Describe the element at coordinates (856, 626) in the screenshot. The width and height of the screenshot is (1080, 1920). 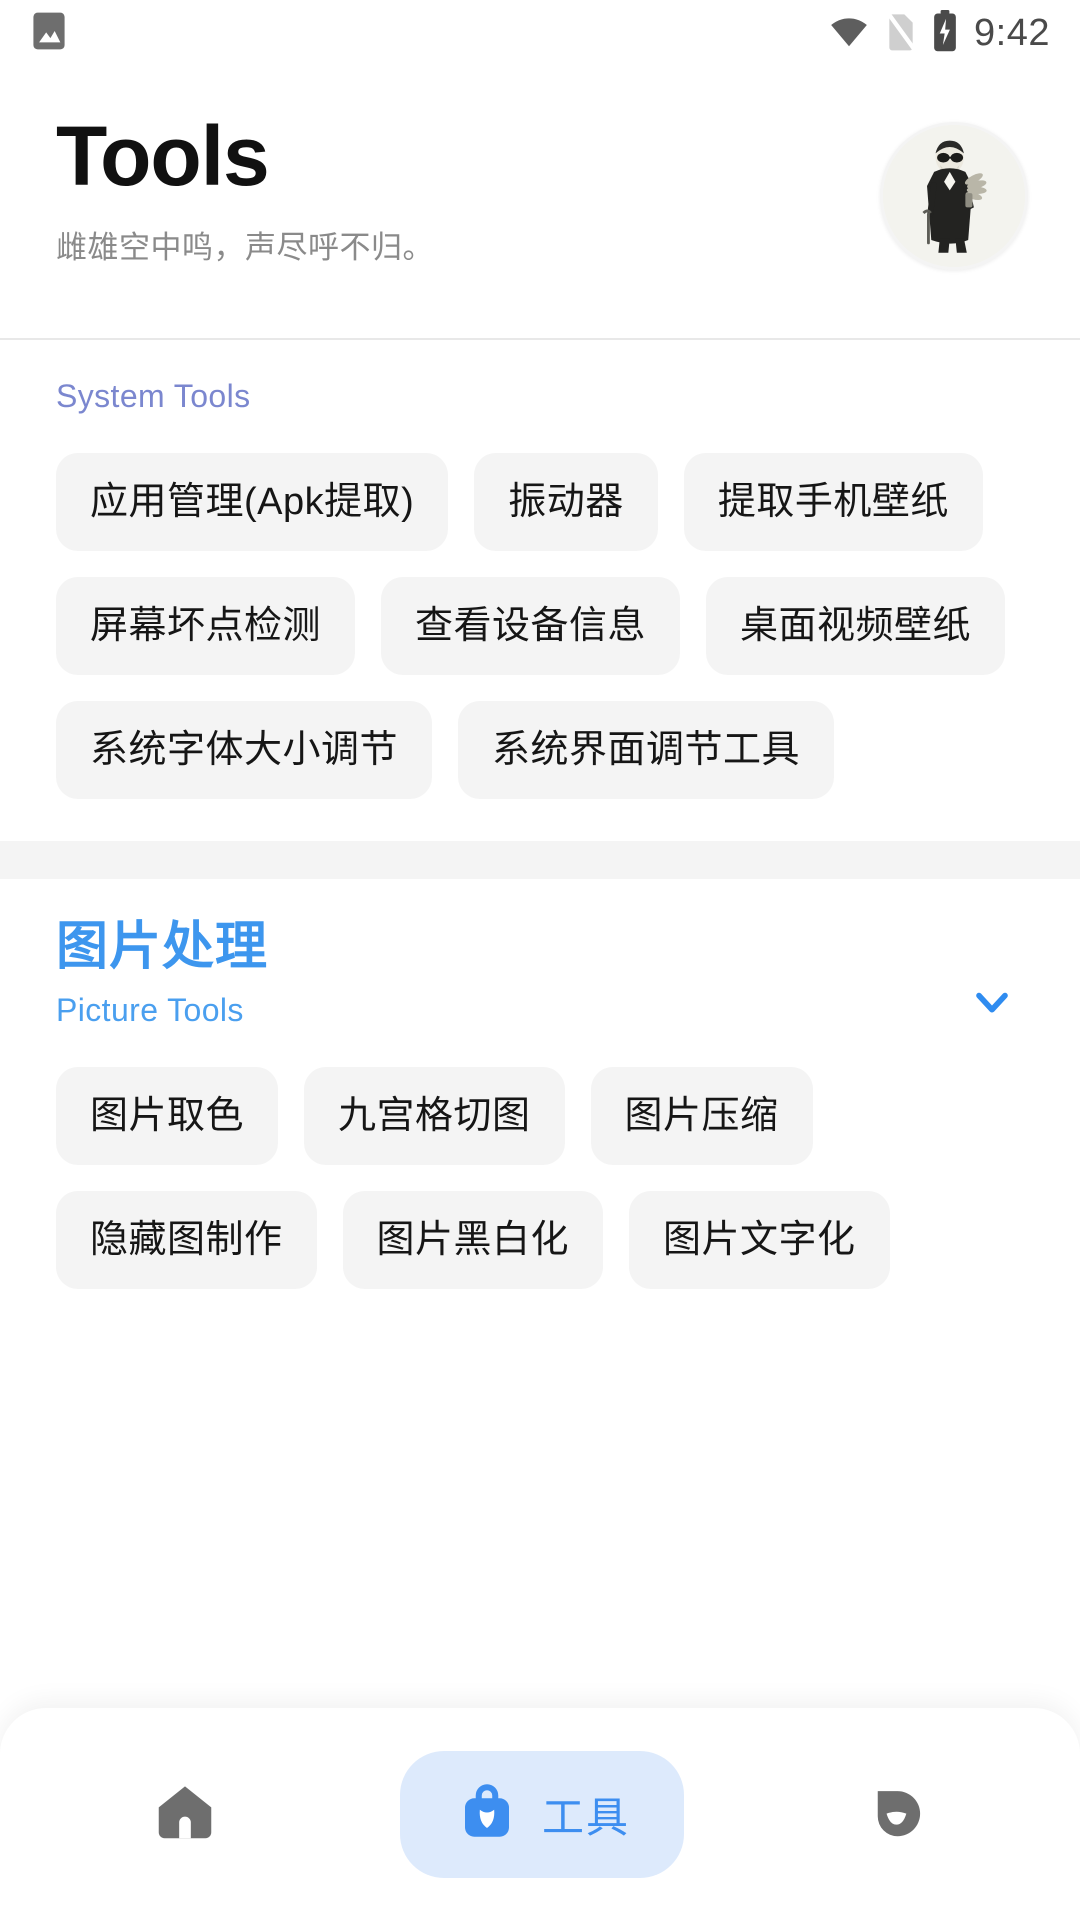
I see `tool-chip: 桌面视频壁纸` at that location.